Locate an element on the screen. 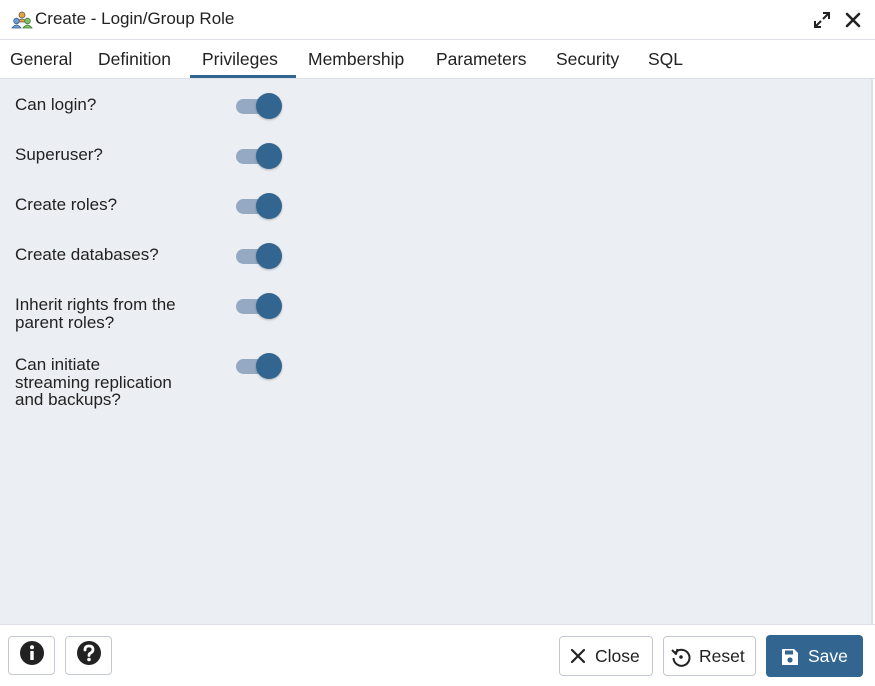 This screenshot has height=686, width=875. tab-sql: SQL is located at coordinates (665, 59).